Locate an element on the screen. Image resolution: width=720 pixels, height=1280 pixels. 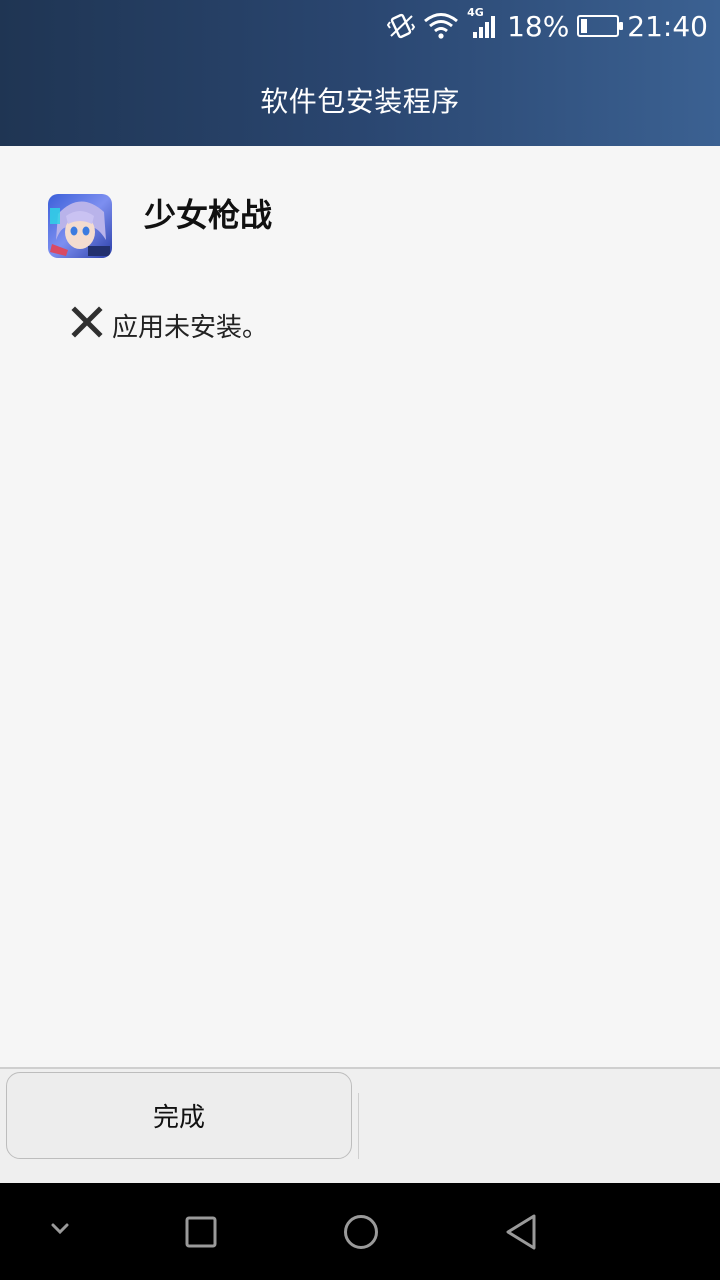
vibrate-icon is located at coordinates (401, 26).